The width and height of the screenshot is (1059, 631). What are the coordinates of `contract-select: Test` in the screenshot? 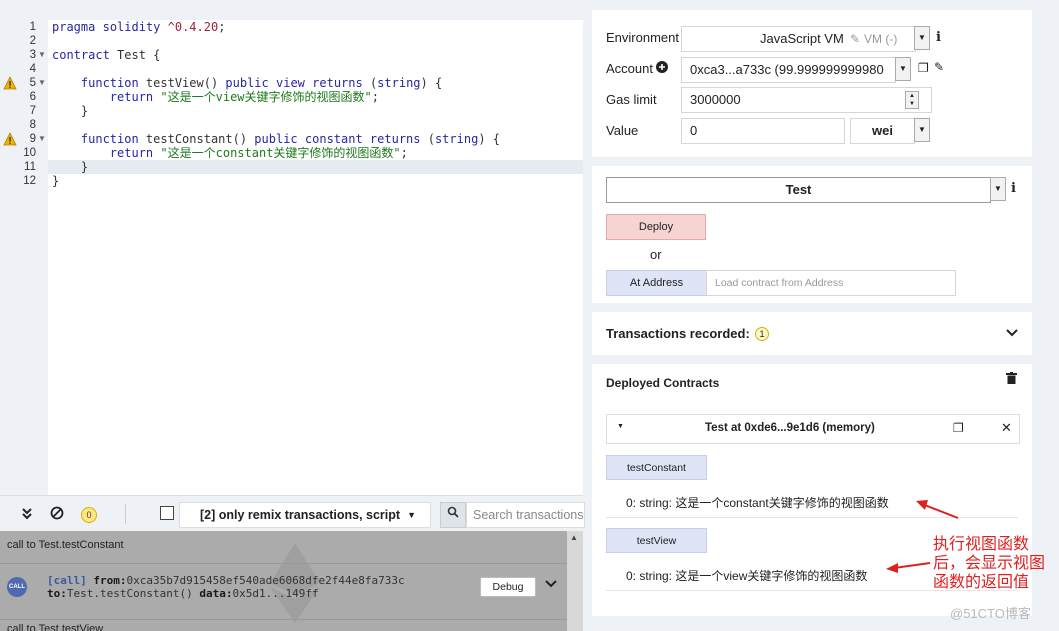 It's located at (798, 190).